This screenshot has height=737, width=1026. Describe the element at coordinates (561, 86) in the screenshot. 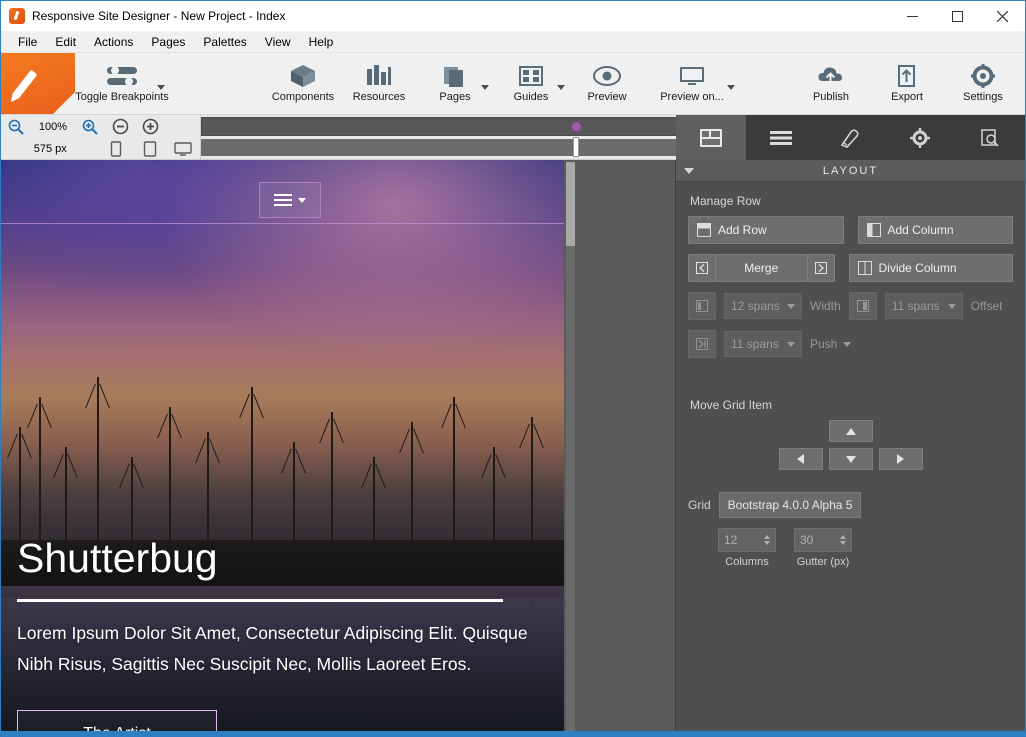

I see `guides-dropdown-caret` at that location.